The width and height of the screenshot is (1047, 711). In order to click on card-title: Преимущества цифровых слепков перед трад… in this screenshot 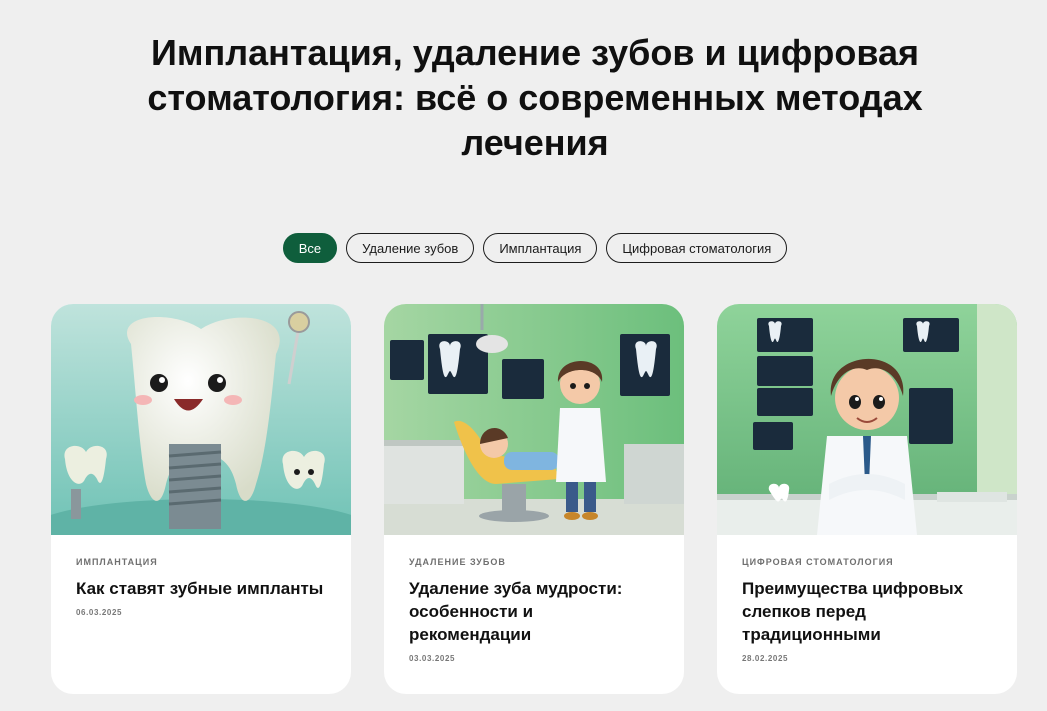, I will do `click(867, 611)`.